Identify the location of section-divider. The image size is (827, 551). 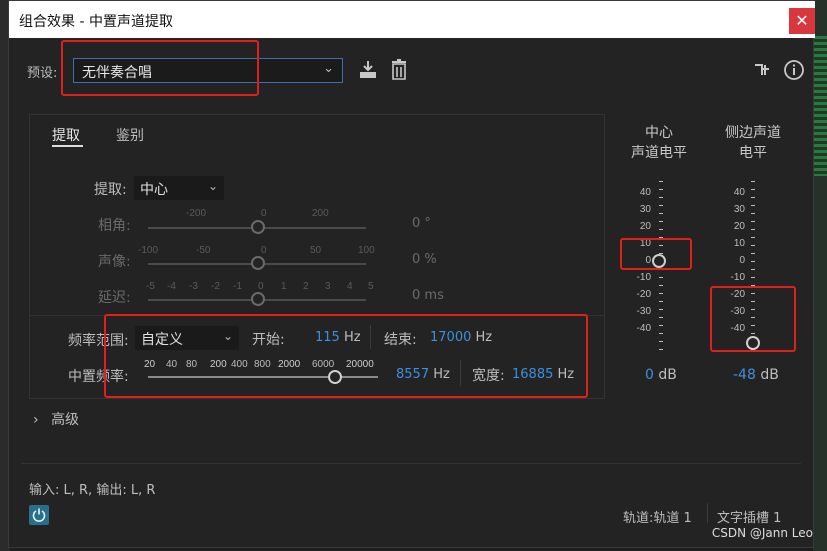
(317, 315).